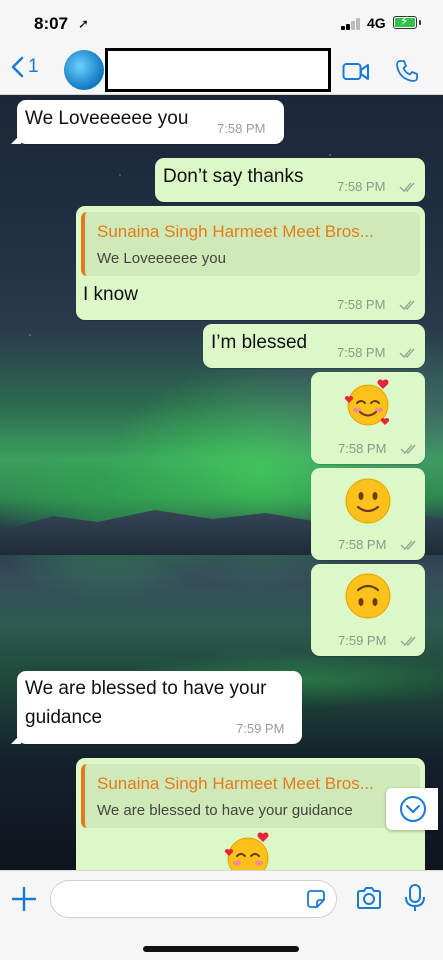 The height and width of the screenshot is (960, 443). What do you see at coordinates (64, 717) in the screenshot?
I see `message-text-line: guidance` at bounding box center [64, 717].